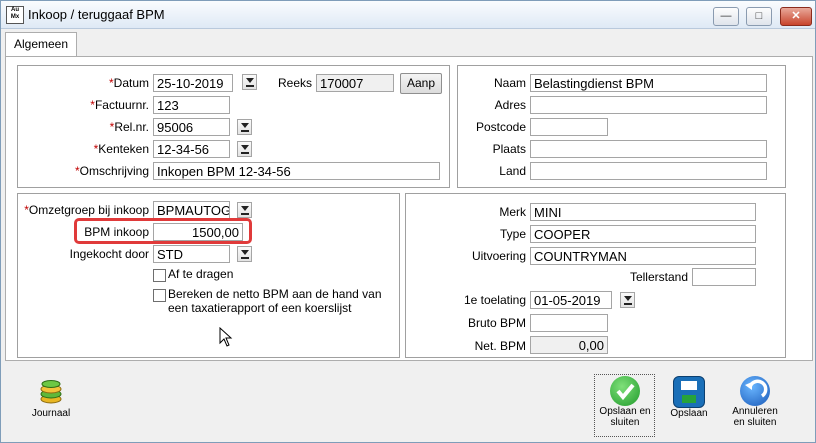 This screenshot has width=816, height=443. What do you see at coordinates (512, 171) in the screenshot?
I see `land-label: Land` at bounding box center [512, 171].